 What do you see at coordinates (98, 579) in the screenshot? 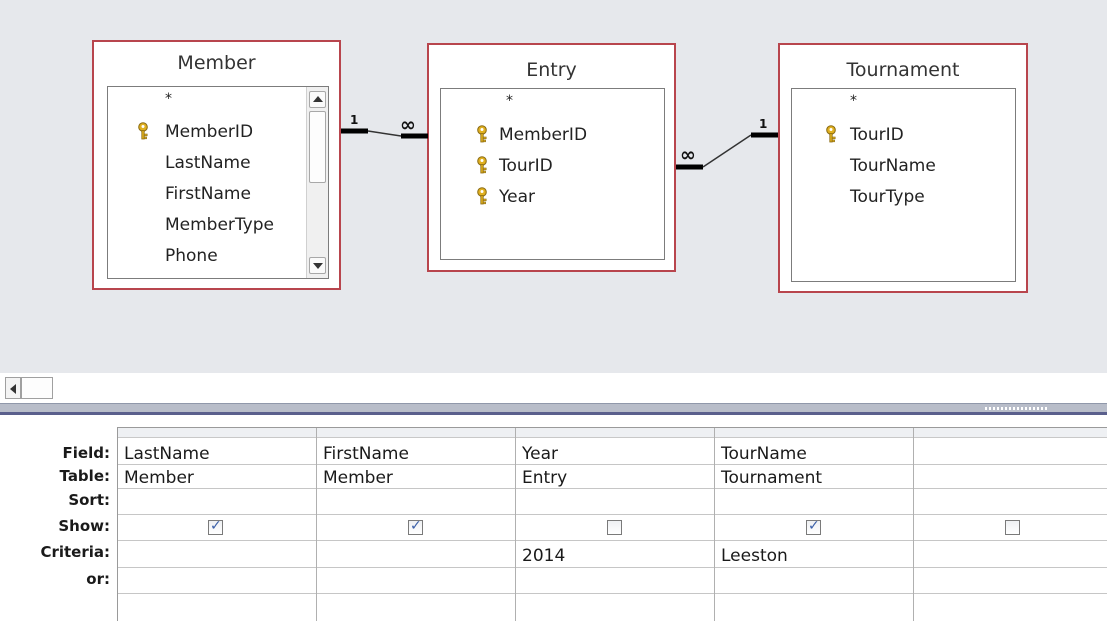
I see `row-label-or: or:` at bounding box center [98, 579].